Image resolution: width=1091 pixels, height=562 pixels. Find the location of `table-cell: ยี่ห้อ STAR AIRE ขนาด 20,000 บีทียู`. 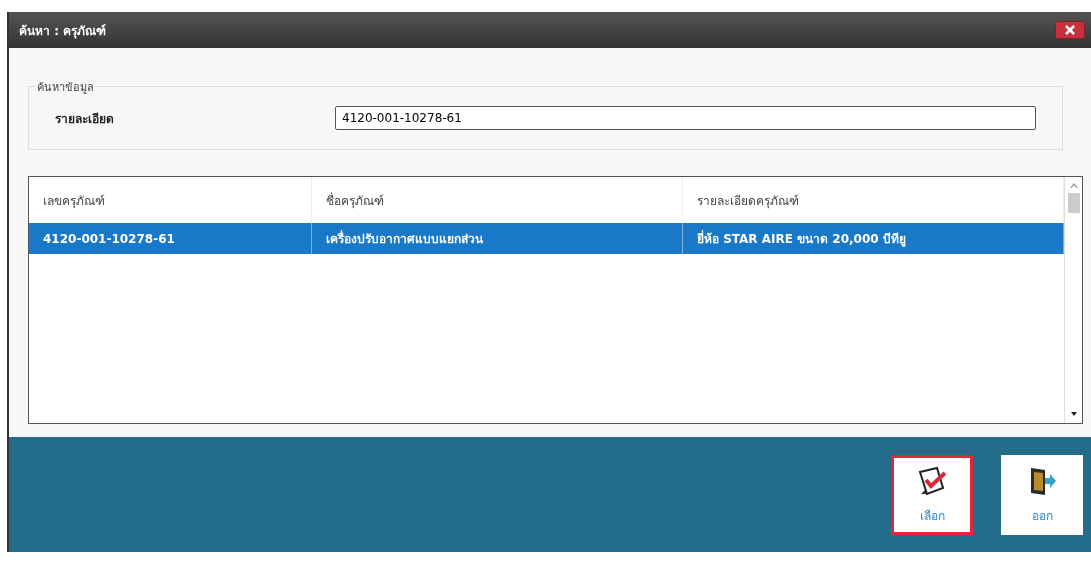

table-cell: ยี่ห้อ STAR AIRE ขนาด 20,000 บีทียู is located at coordinates (873, 238).